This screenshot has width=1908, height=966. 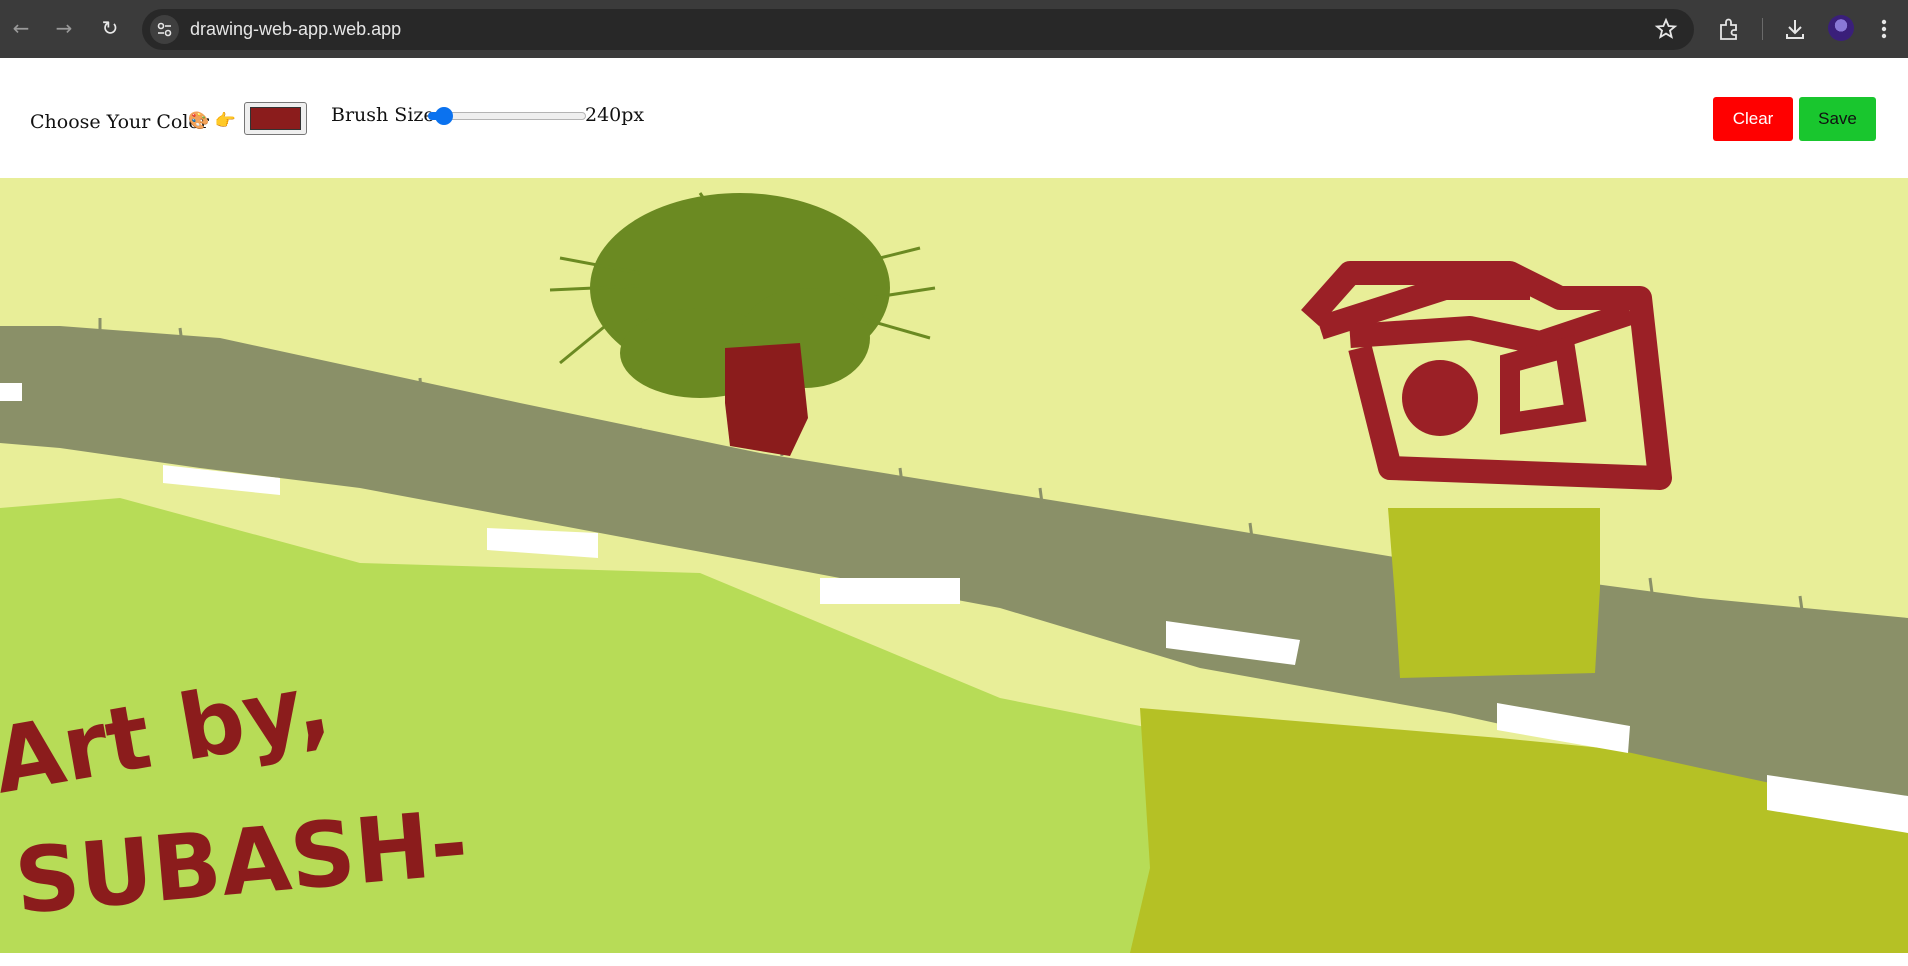 What do you see at coordinates (1440, 398) in the screenshot?
I see `house-window` at bounding box center [1440, 398].